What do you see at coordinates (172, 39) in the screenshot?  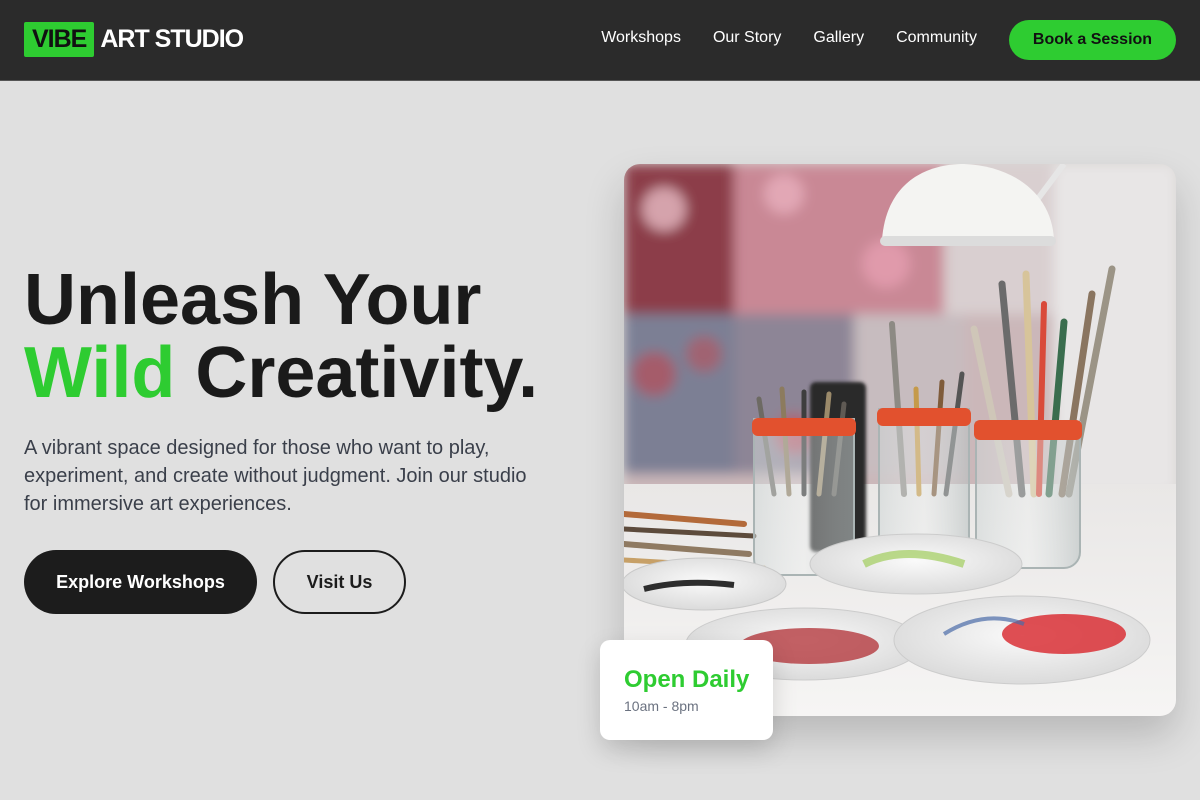 I see `logo-text: ART STUDIO` at bounding box center [172, 39].